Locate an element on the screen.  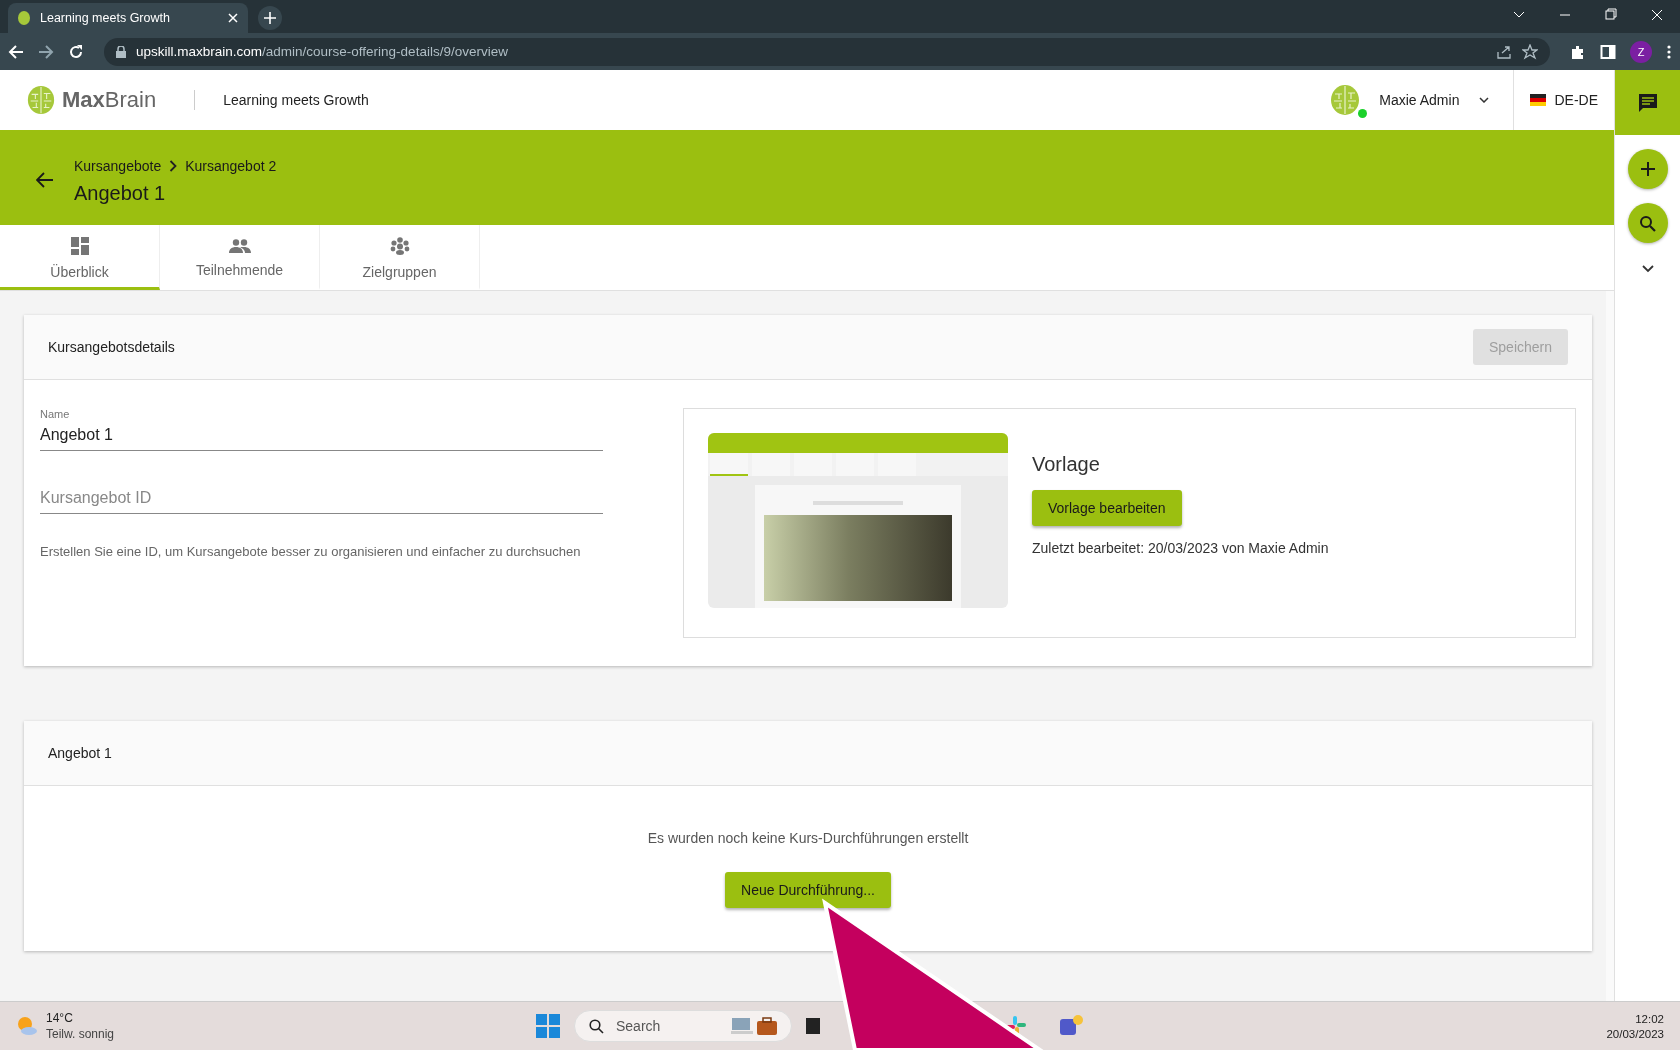
flag-icon is located at coordinates (1538, 100).